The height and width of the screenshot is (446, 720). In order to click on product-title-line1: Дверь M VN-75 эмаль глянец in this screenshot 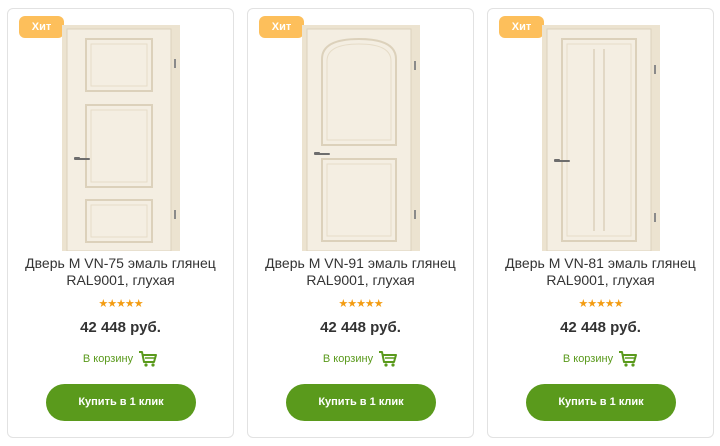, I will do `click(120, 263)`.